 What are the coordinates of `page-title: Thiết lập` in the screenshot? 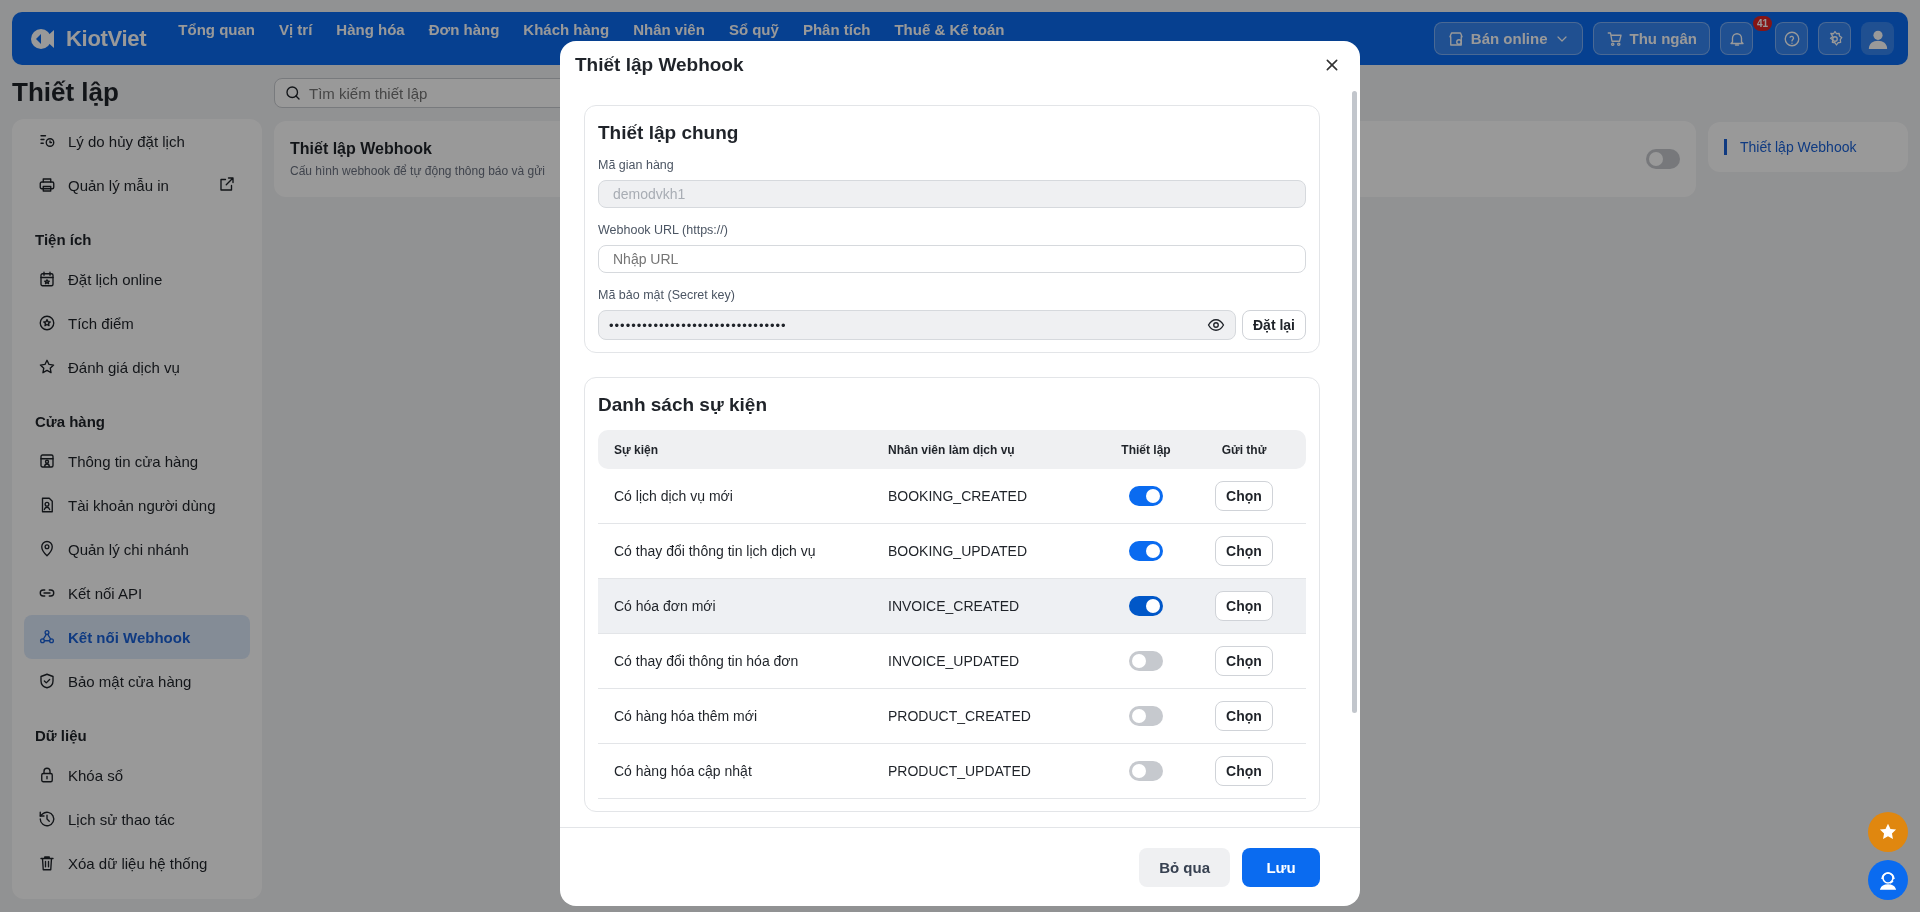 It's located at (66, 92).